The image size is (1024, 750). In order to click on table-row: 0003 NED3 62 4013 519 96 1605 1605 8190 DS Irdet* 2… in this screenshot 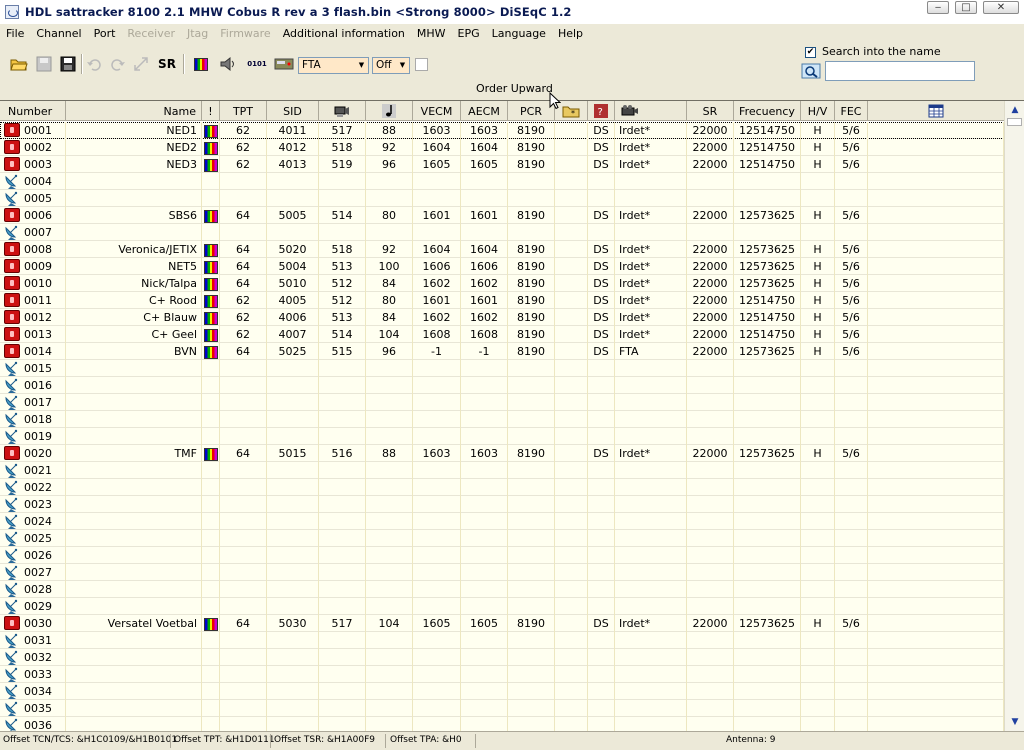, I will do `click(502, 164)`.